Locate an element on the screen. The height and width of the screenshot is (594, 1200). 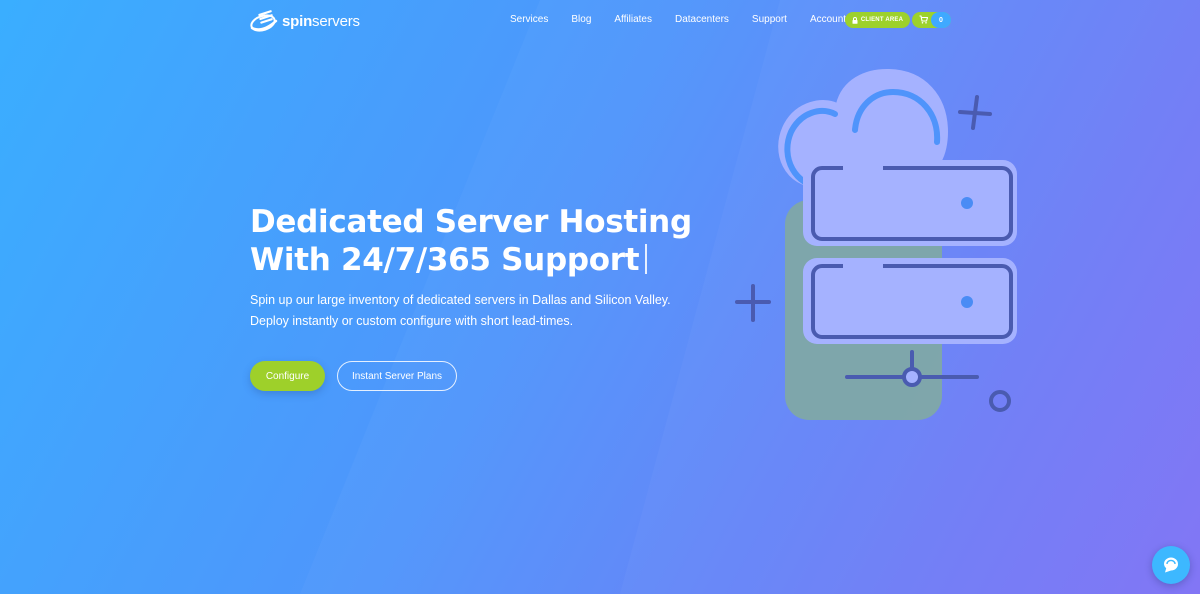
nav-datacenters: Datacenters is located at coordinates (702, 20).